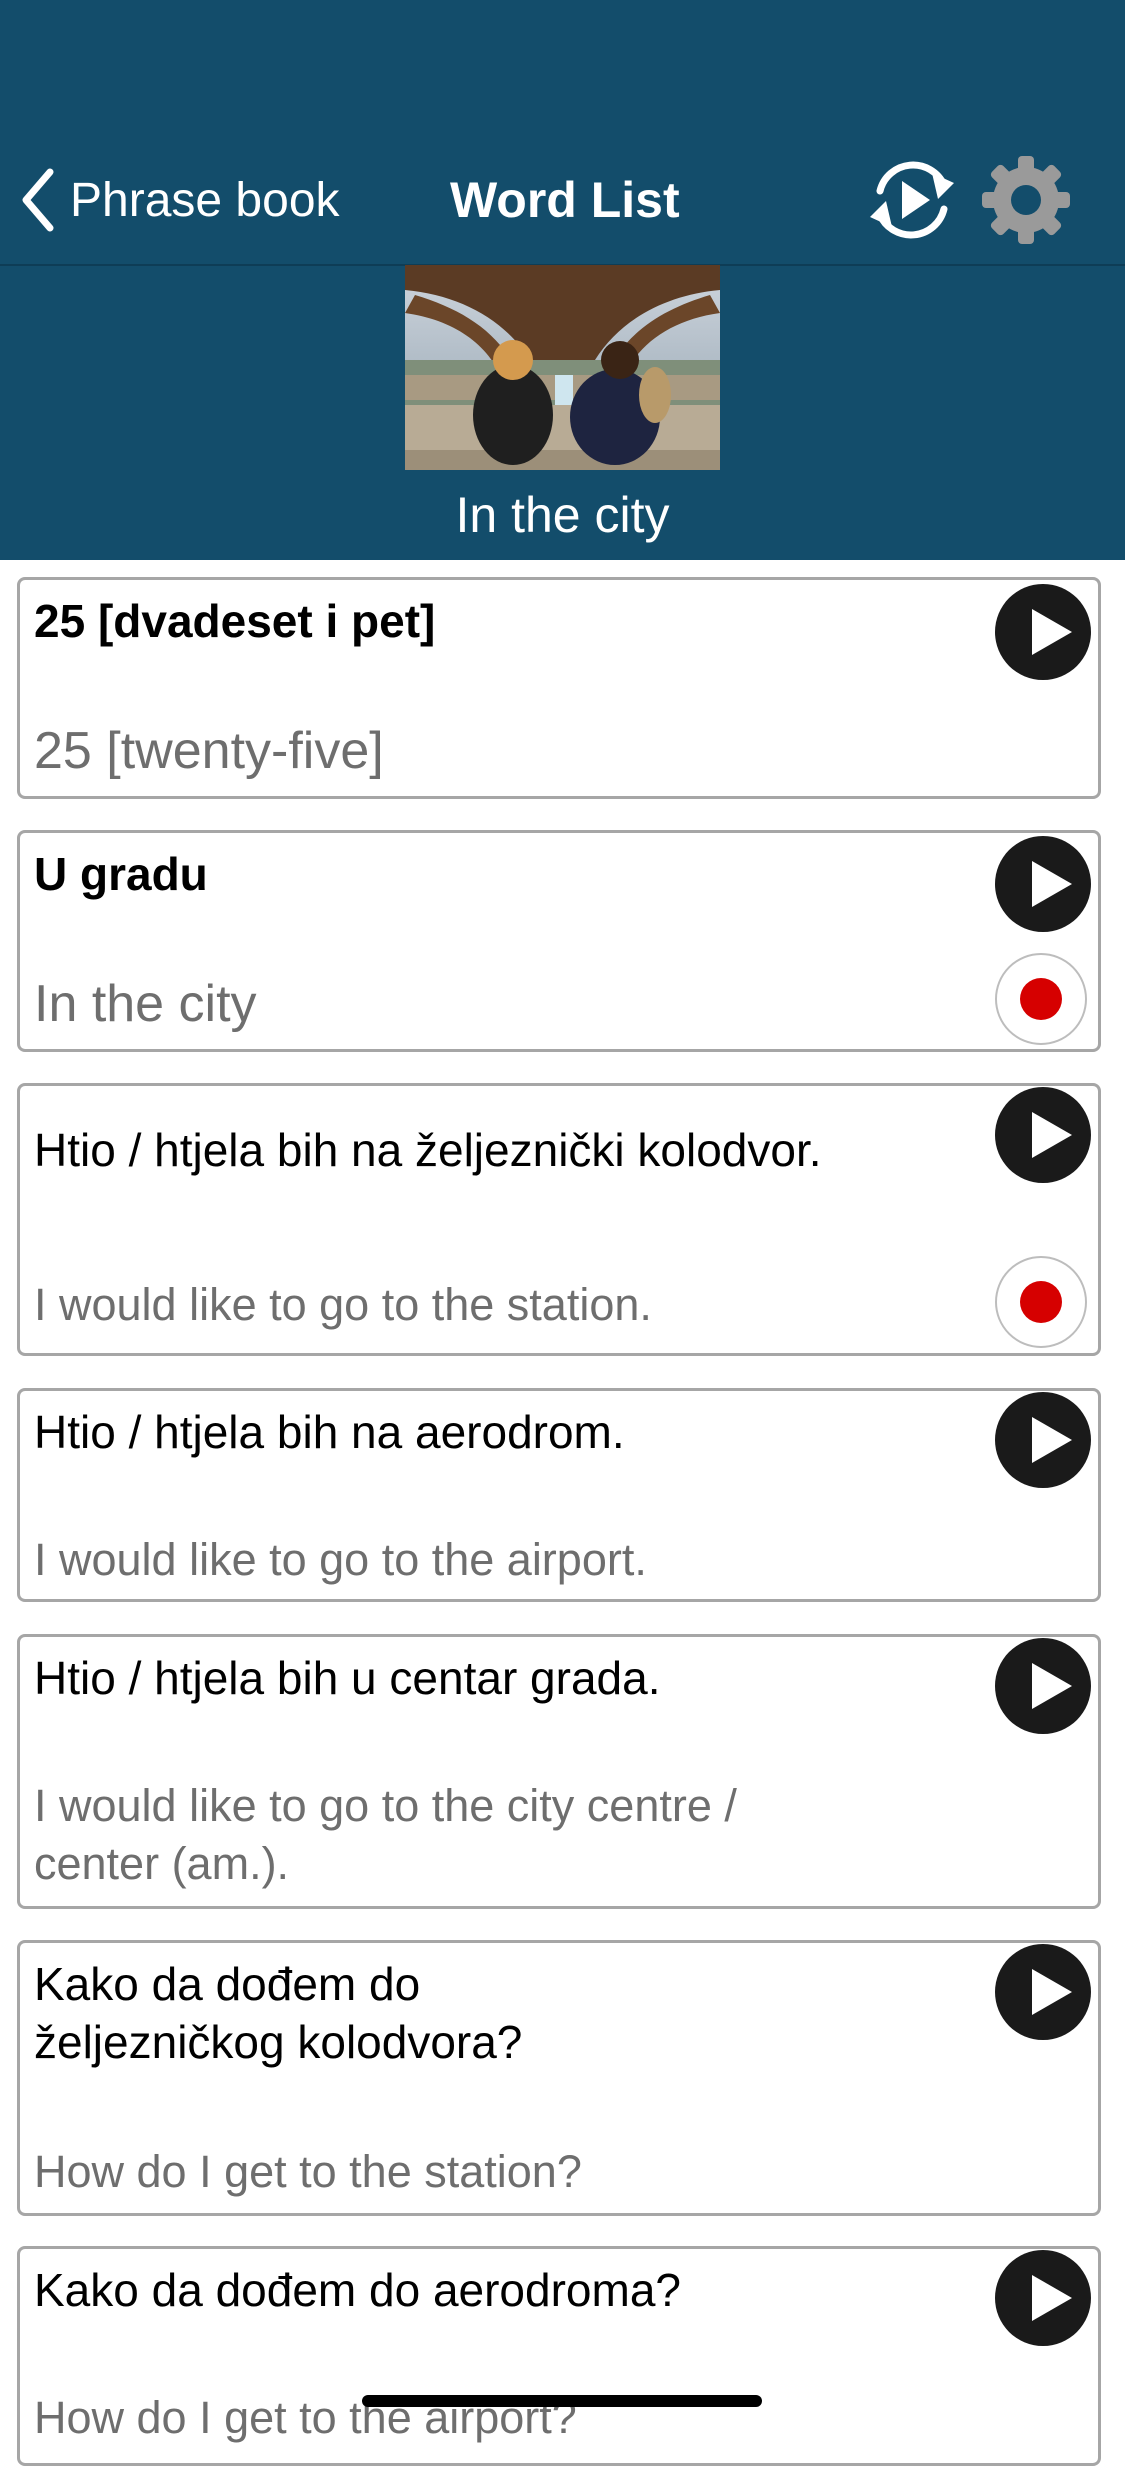 This screenshot has width=1125, height=2466. Describe the element at coordinates (559, 688) in the screenshot. I see `phrase-card: 25 [dvadeset i pet] 25 [twenty-five]` at that location.